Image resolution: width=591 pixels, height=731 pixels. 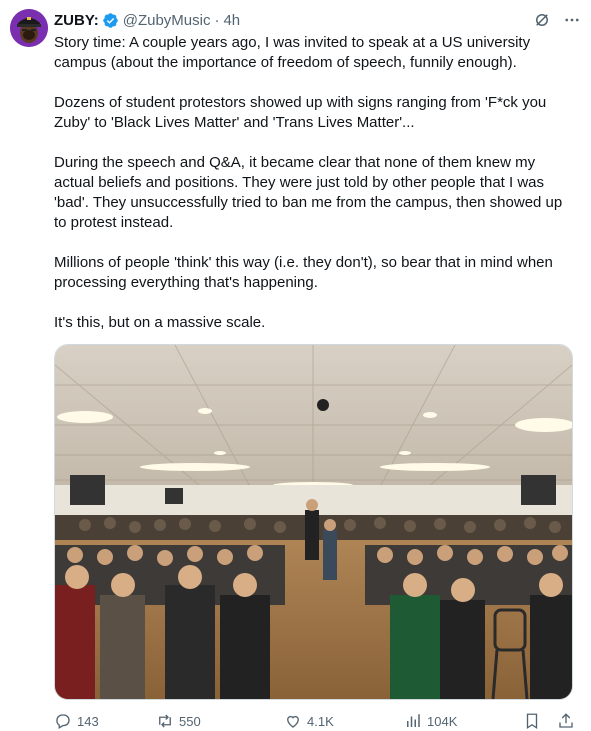 What do you see at coordinates (344, 721) in the screenshot?
I see `like-button: 4.1K` at bounding box center [344, 721].